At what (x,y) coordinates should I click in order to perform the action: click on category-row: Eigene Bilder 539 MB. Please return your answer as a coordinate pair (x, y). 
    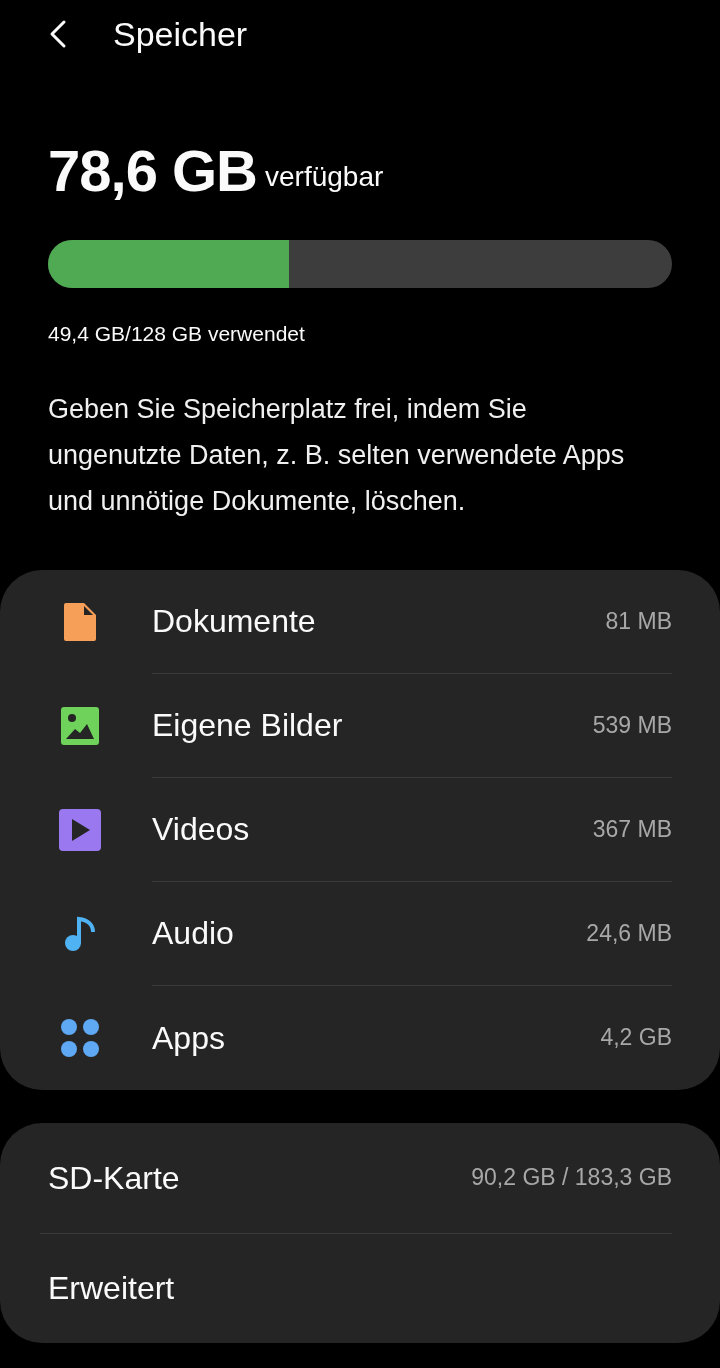
    Looking at the image, I should click on (360, 725).